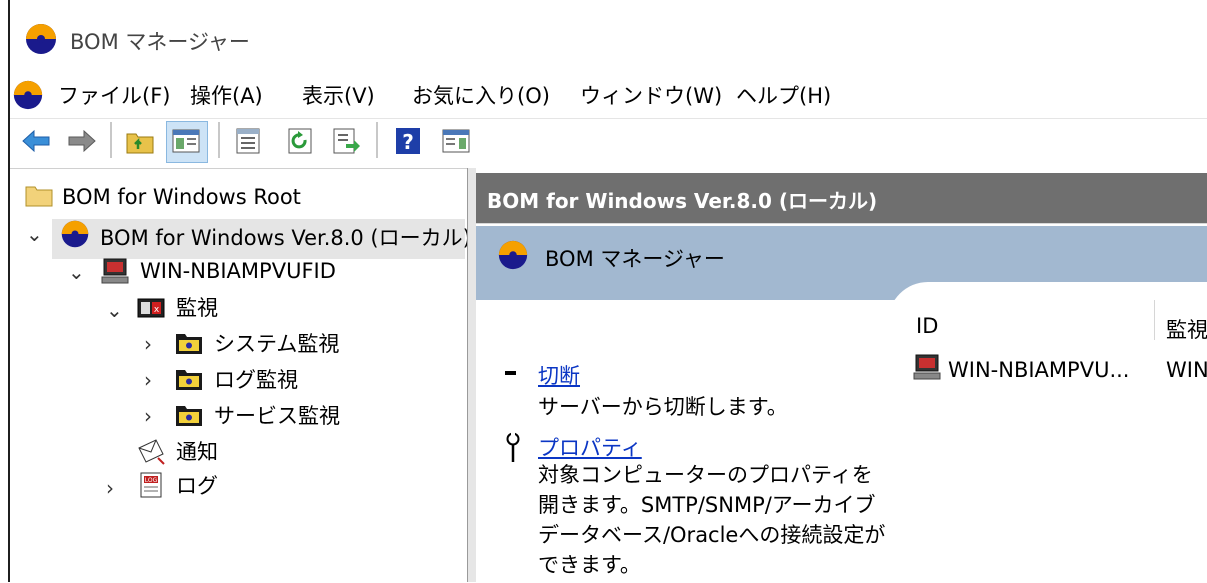 Image resolution: width=1207 pixels, height=583 pixels. I want to click on menu-help: ヘルプ(H), so click(783, 95).